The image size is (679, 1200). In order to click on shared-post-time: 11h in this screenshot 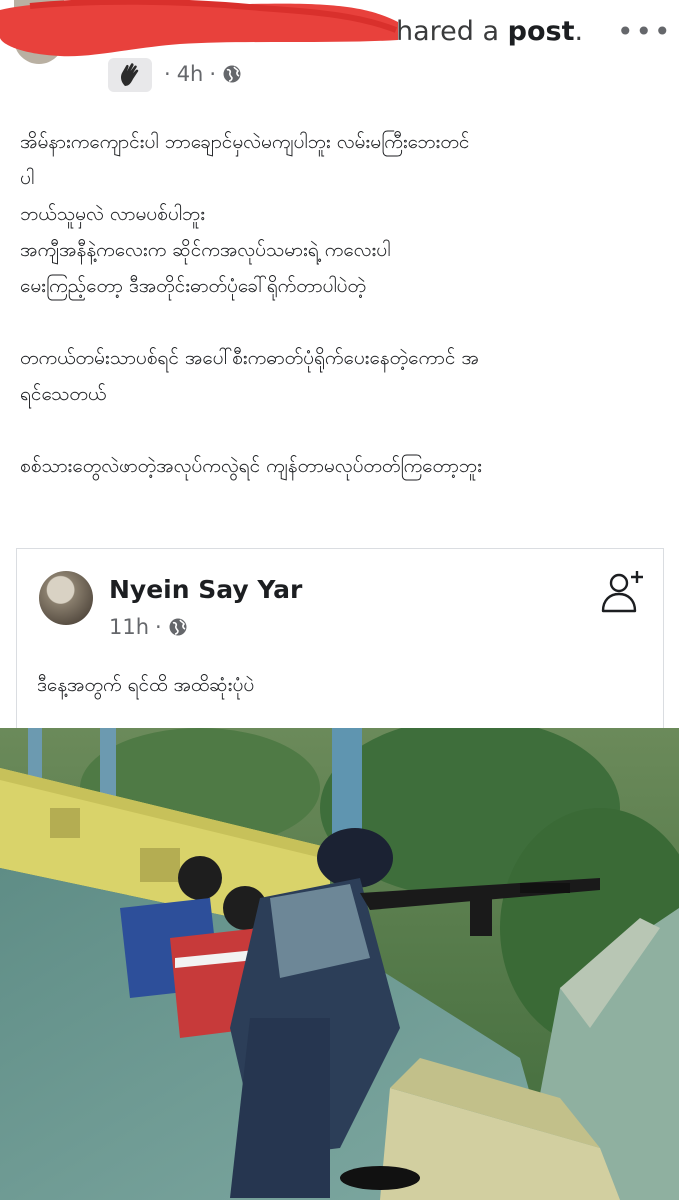, I will do `click(129, 627)`.